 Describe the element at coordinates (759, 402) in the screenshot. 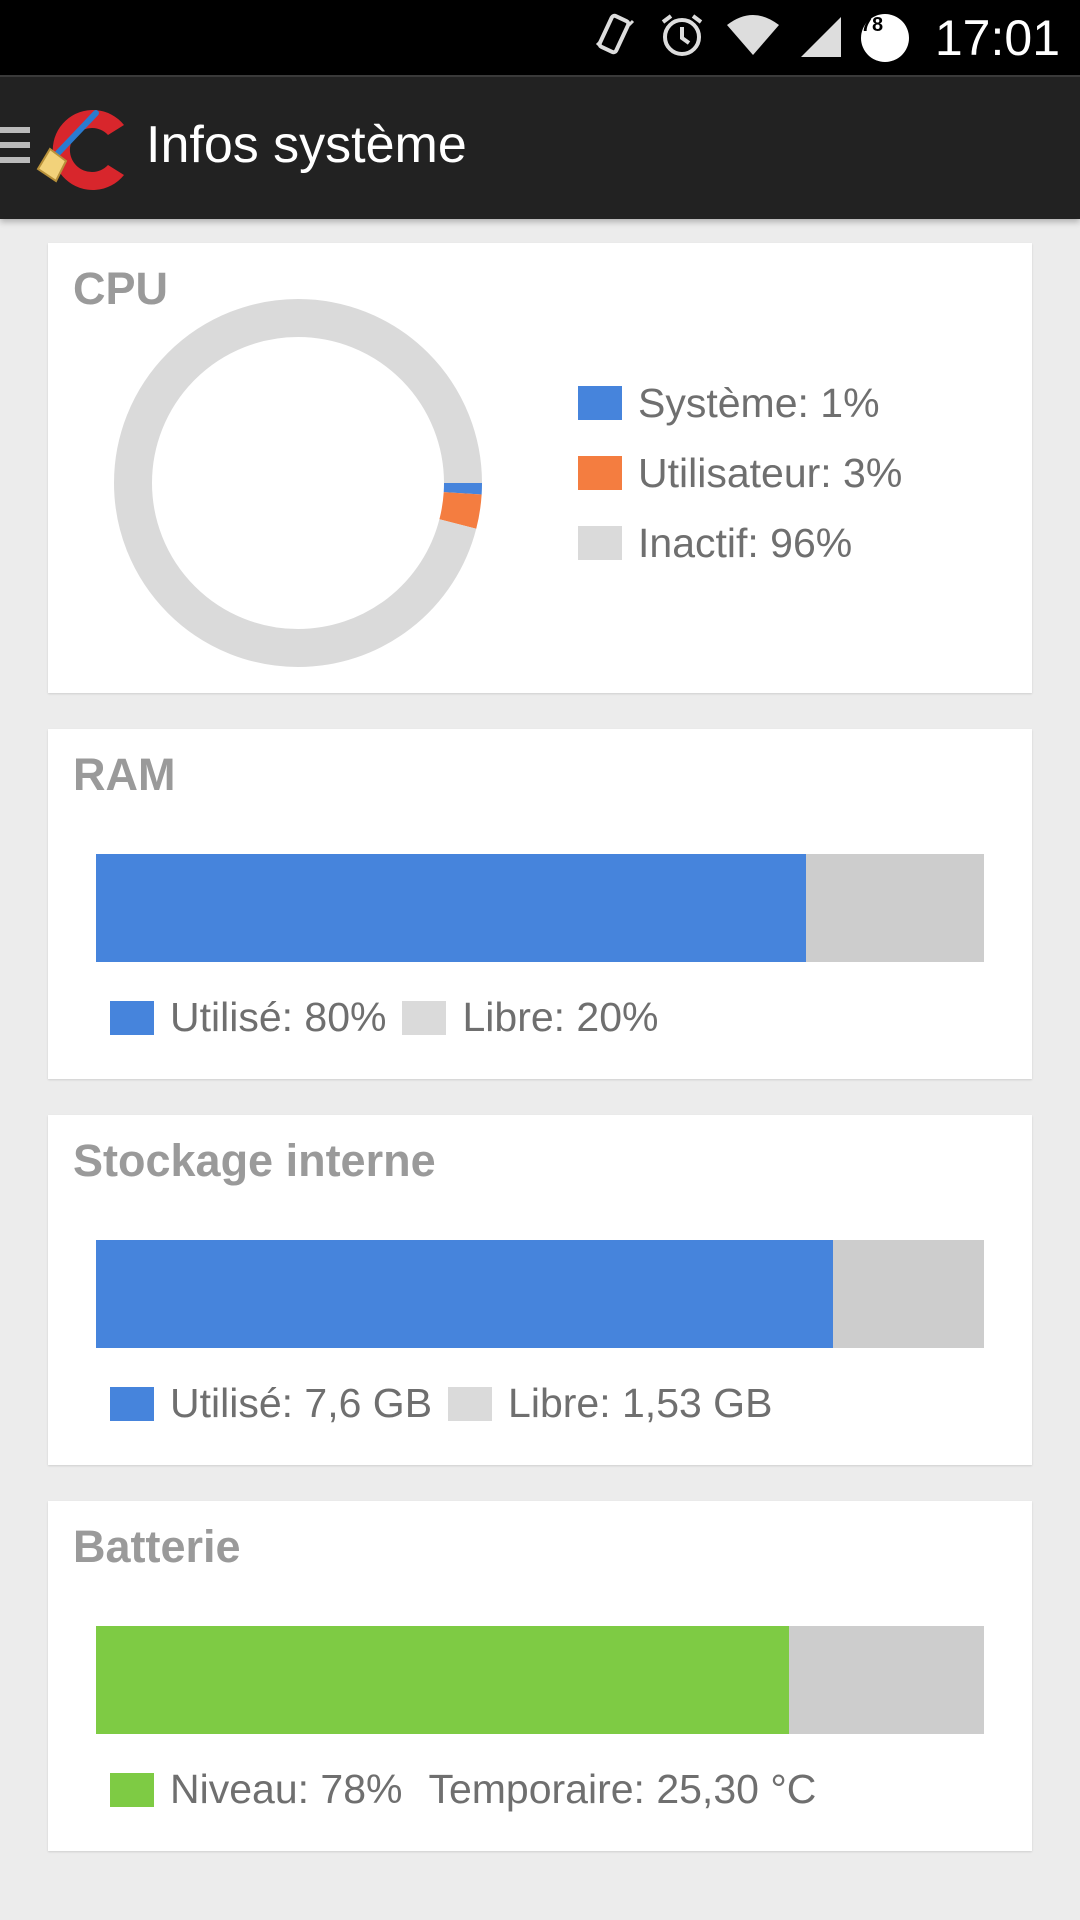

I see `cpu-legend-system-label: Système: 1%` at that location.